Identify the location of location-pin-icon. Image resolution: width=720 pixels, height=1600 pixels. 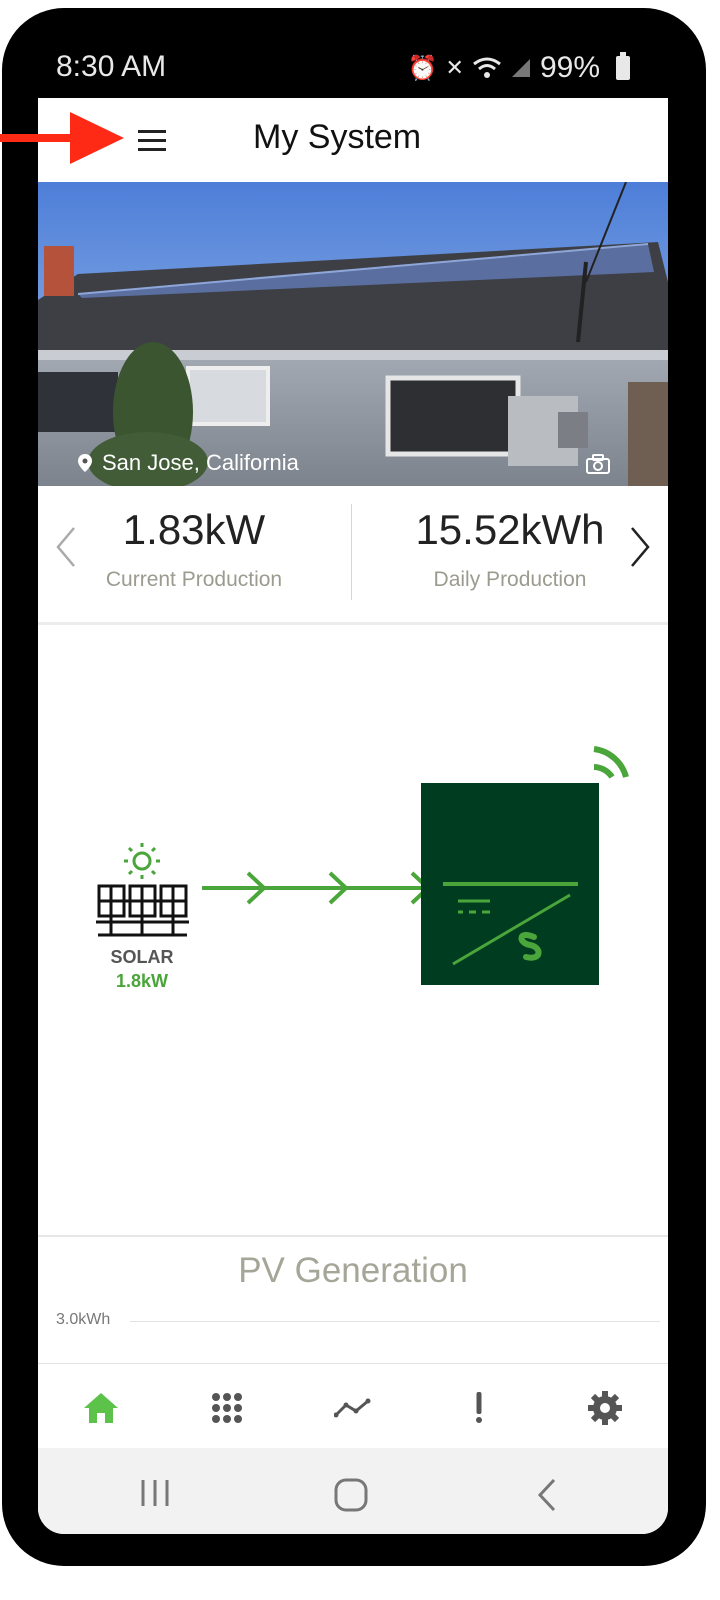
(85, 463).